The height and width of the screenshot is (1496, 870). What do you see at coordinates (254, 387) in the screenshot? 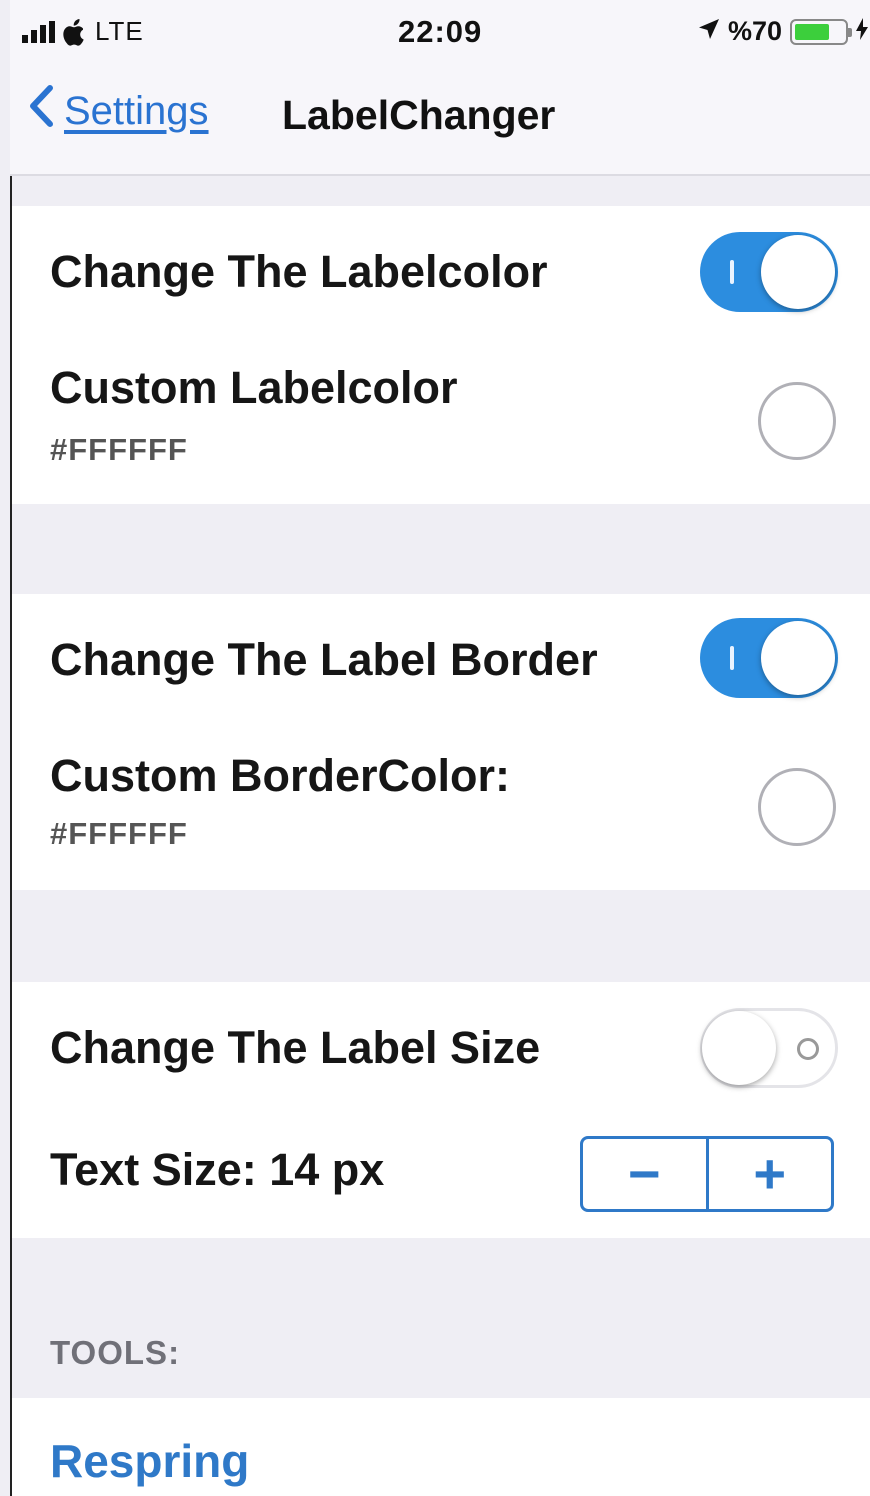
I see `row-label: Custom Labelcolor` at bounding box center [254, 387].